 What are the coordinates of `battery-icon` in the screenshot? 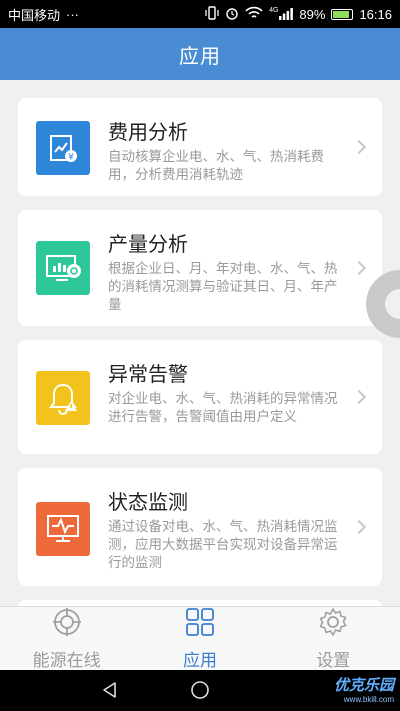 It's located at (342, 14).